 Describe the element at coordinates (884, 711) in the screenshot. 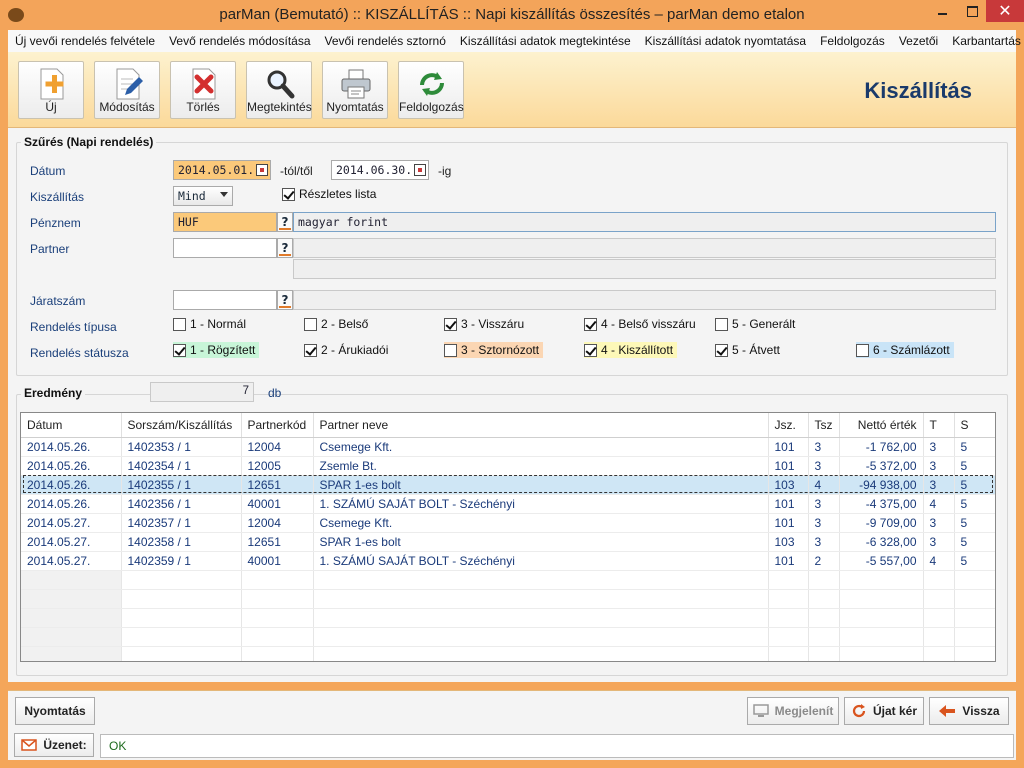

I see `refresh-button: Újat kér` at that location.